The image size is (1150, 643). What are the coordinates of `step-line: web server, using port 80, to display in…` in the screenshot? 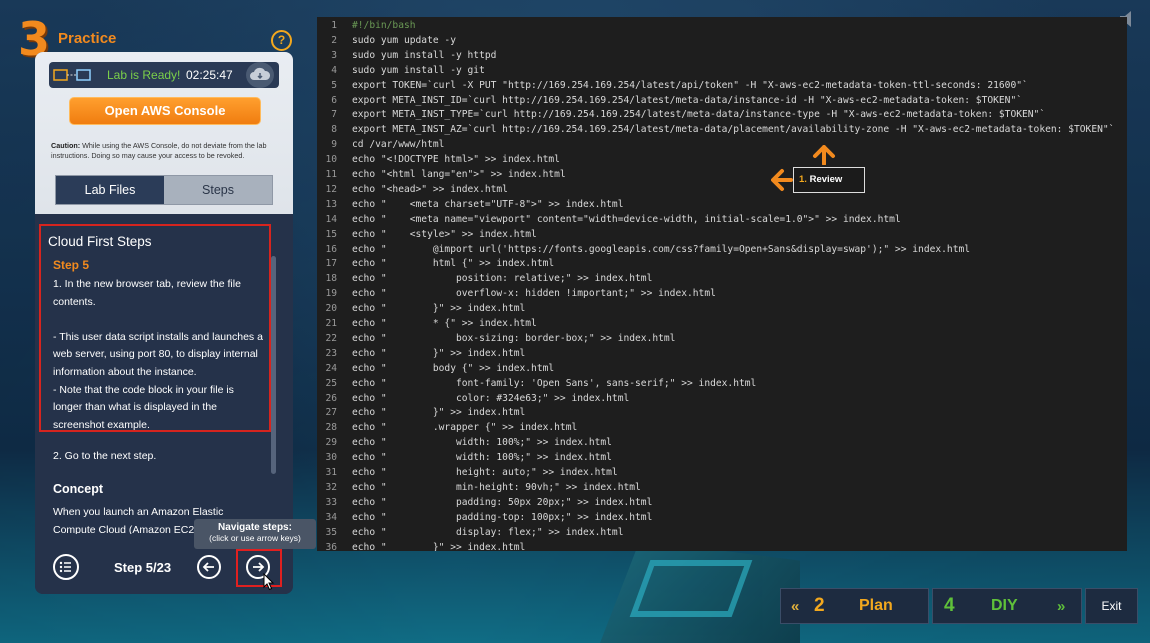 It's located at (155, 354).